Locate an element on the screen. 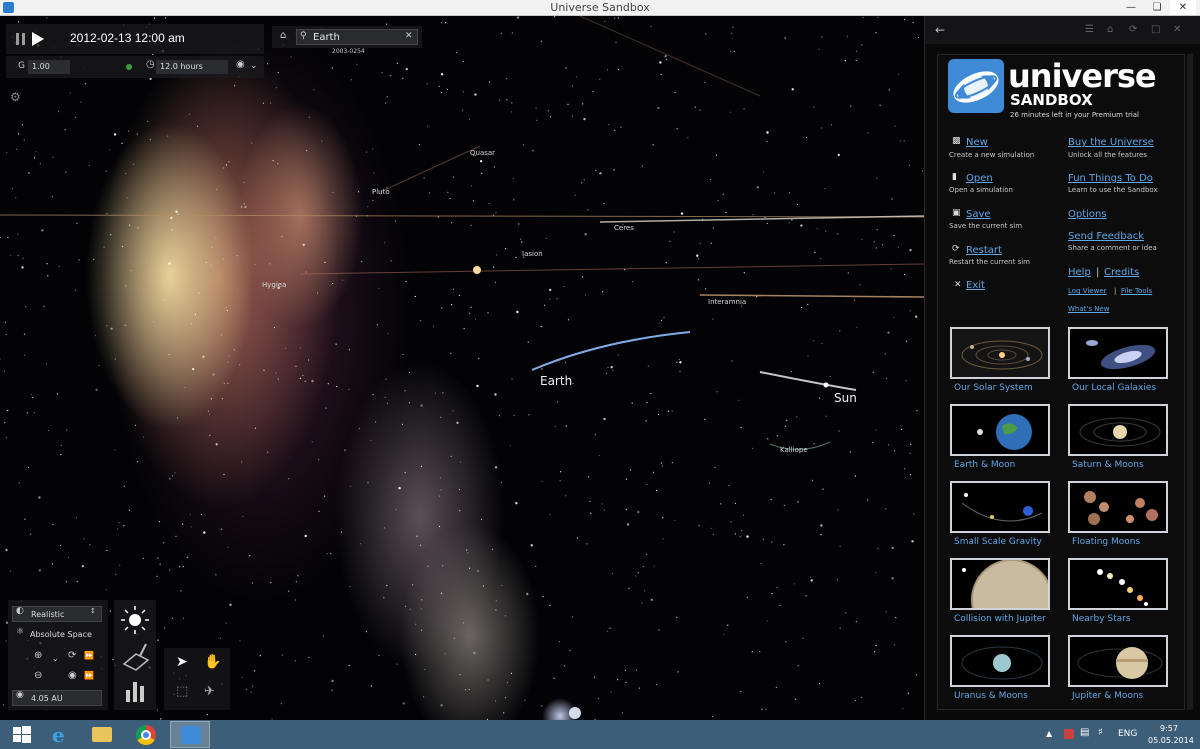 Image resolution: width=1200 pixels, height=749 pixels. record-icon: ◉ is located at coordinates (240, 64).